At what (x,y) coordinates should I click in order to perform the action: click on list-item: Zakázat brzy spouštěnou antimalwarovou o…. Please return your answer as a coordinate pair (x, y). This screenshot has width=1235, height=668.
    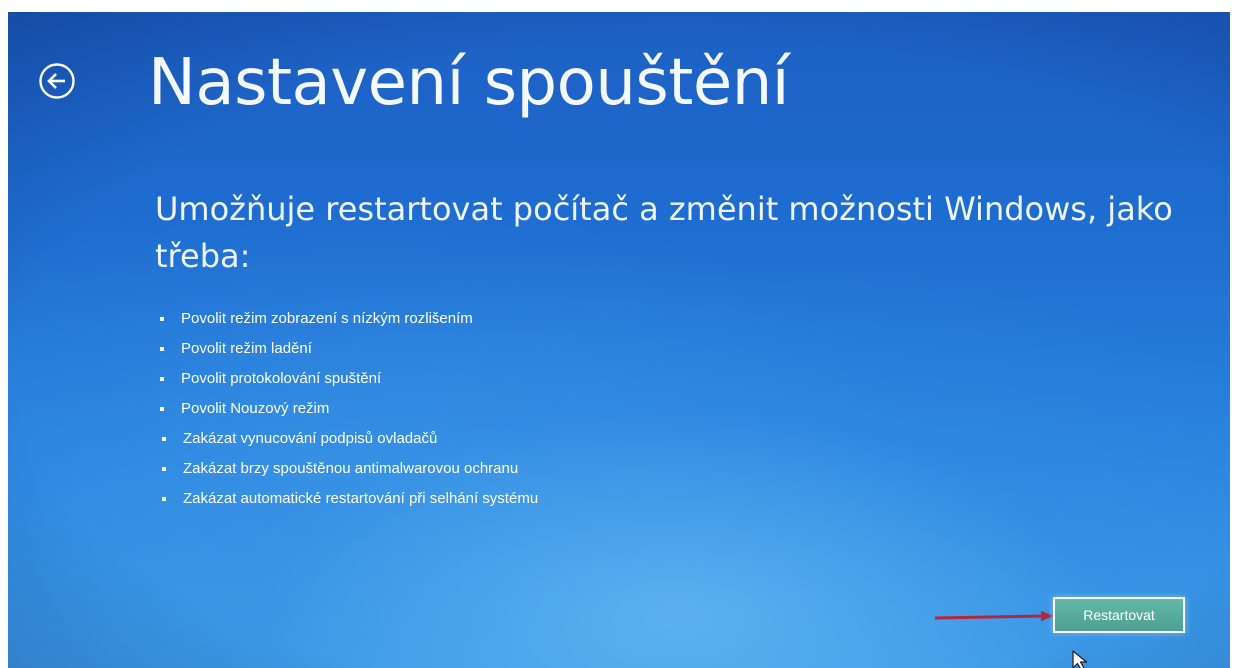
    Looking at the image, I should click on (348, 471).